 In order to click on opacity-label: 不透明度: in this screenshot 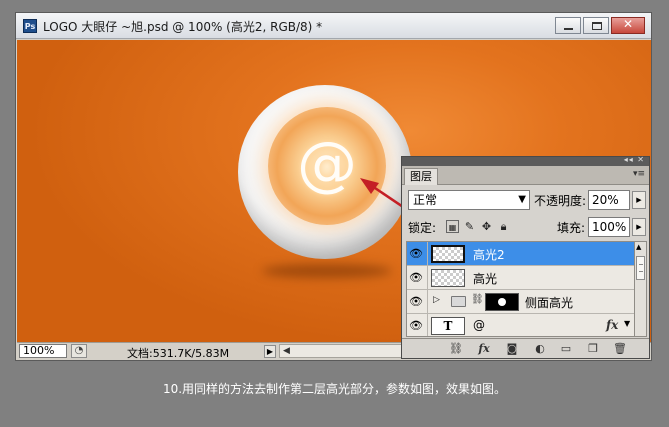, I will do `click(560, 201)`.